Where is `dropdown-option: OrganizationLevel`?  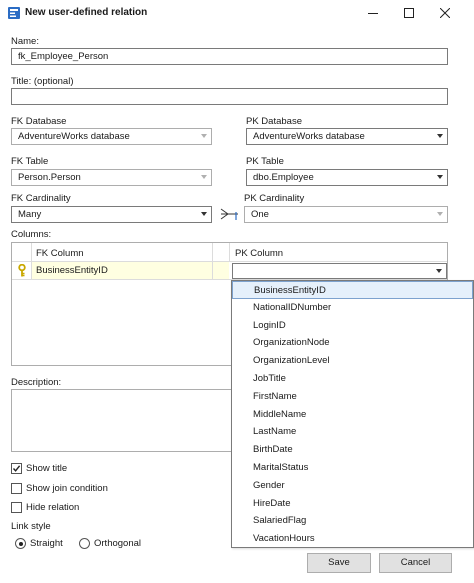
dropdown-option: OrganizationLevel is located at coordinates (352, 361).